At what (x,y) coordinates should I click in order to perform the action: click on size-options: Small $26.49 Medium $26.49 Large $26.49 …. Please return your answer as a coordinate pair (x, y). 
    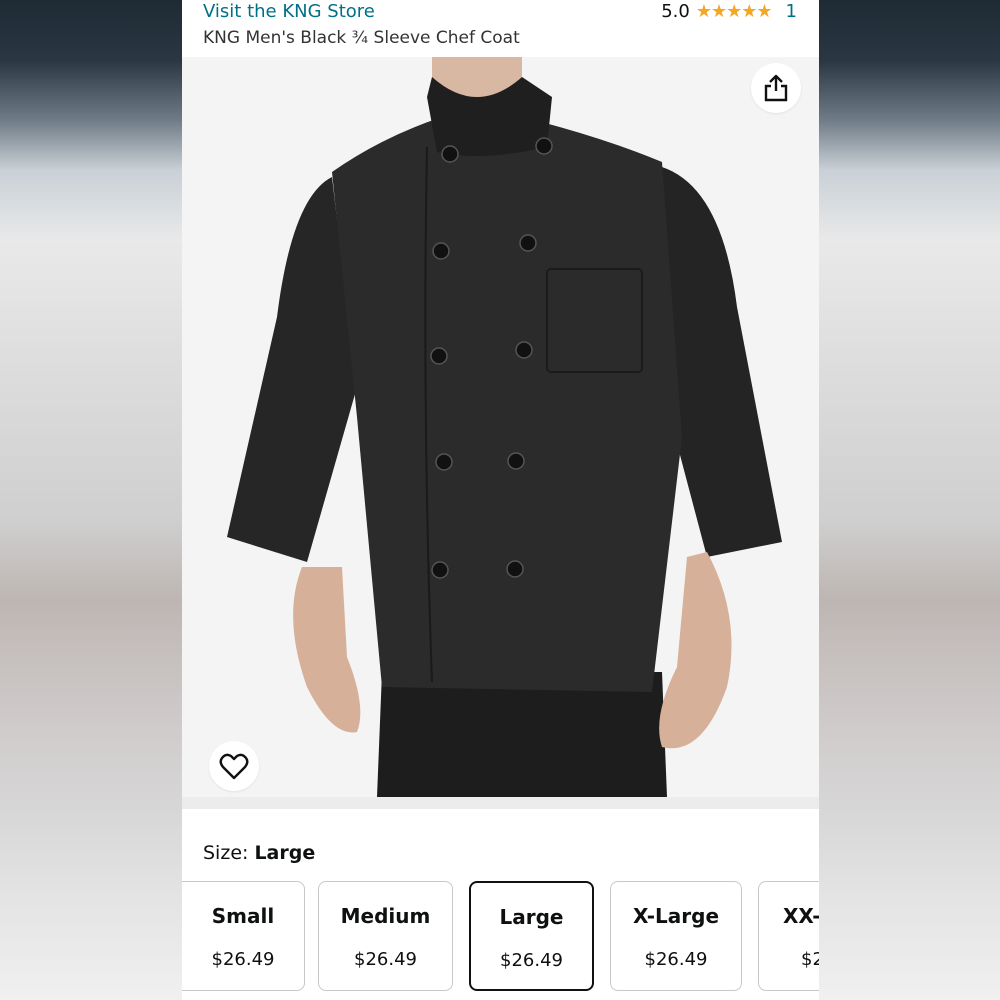
    Looking at the image, I should click on (500, 936).